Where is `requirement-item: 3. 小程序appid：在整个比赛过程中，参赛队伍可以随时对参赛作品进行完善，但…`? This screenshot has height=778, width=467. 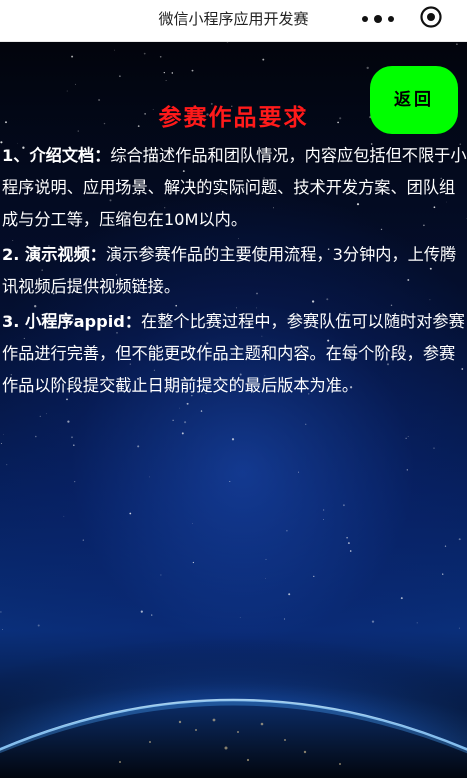 requirement-item: 3. 小程序appid：在整个比赛过程中，参赛队伍可以随时对参赛作品进行完善，但… is located at coordinates (234, 354).